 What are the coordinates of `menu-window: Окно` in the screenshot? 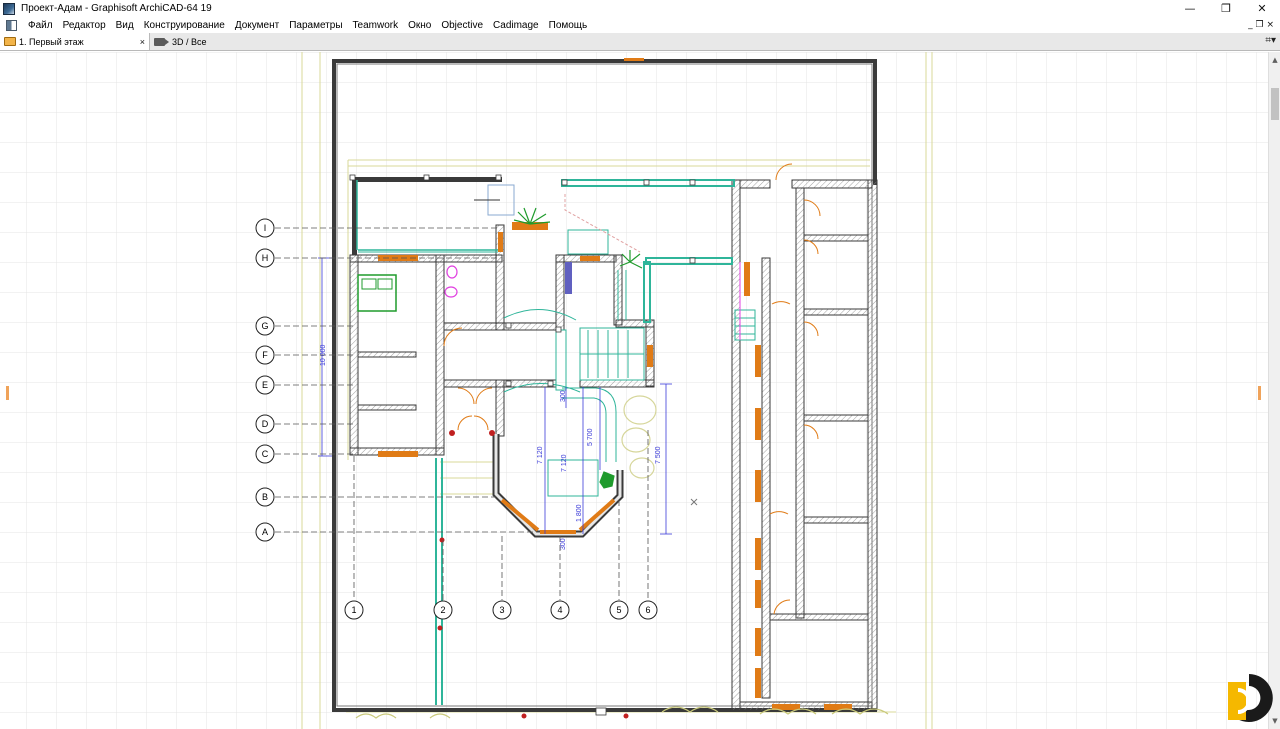 It's located at (419, 25).